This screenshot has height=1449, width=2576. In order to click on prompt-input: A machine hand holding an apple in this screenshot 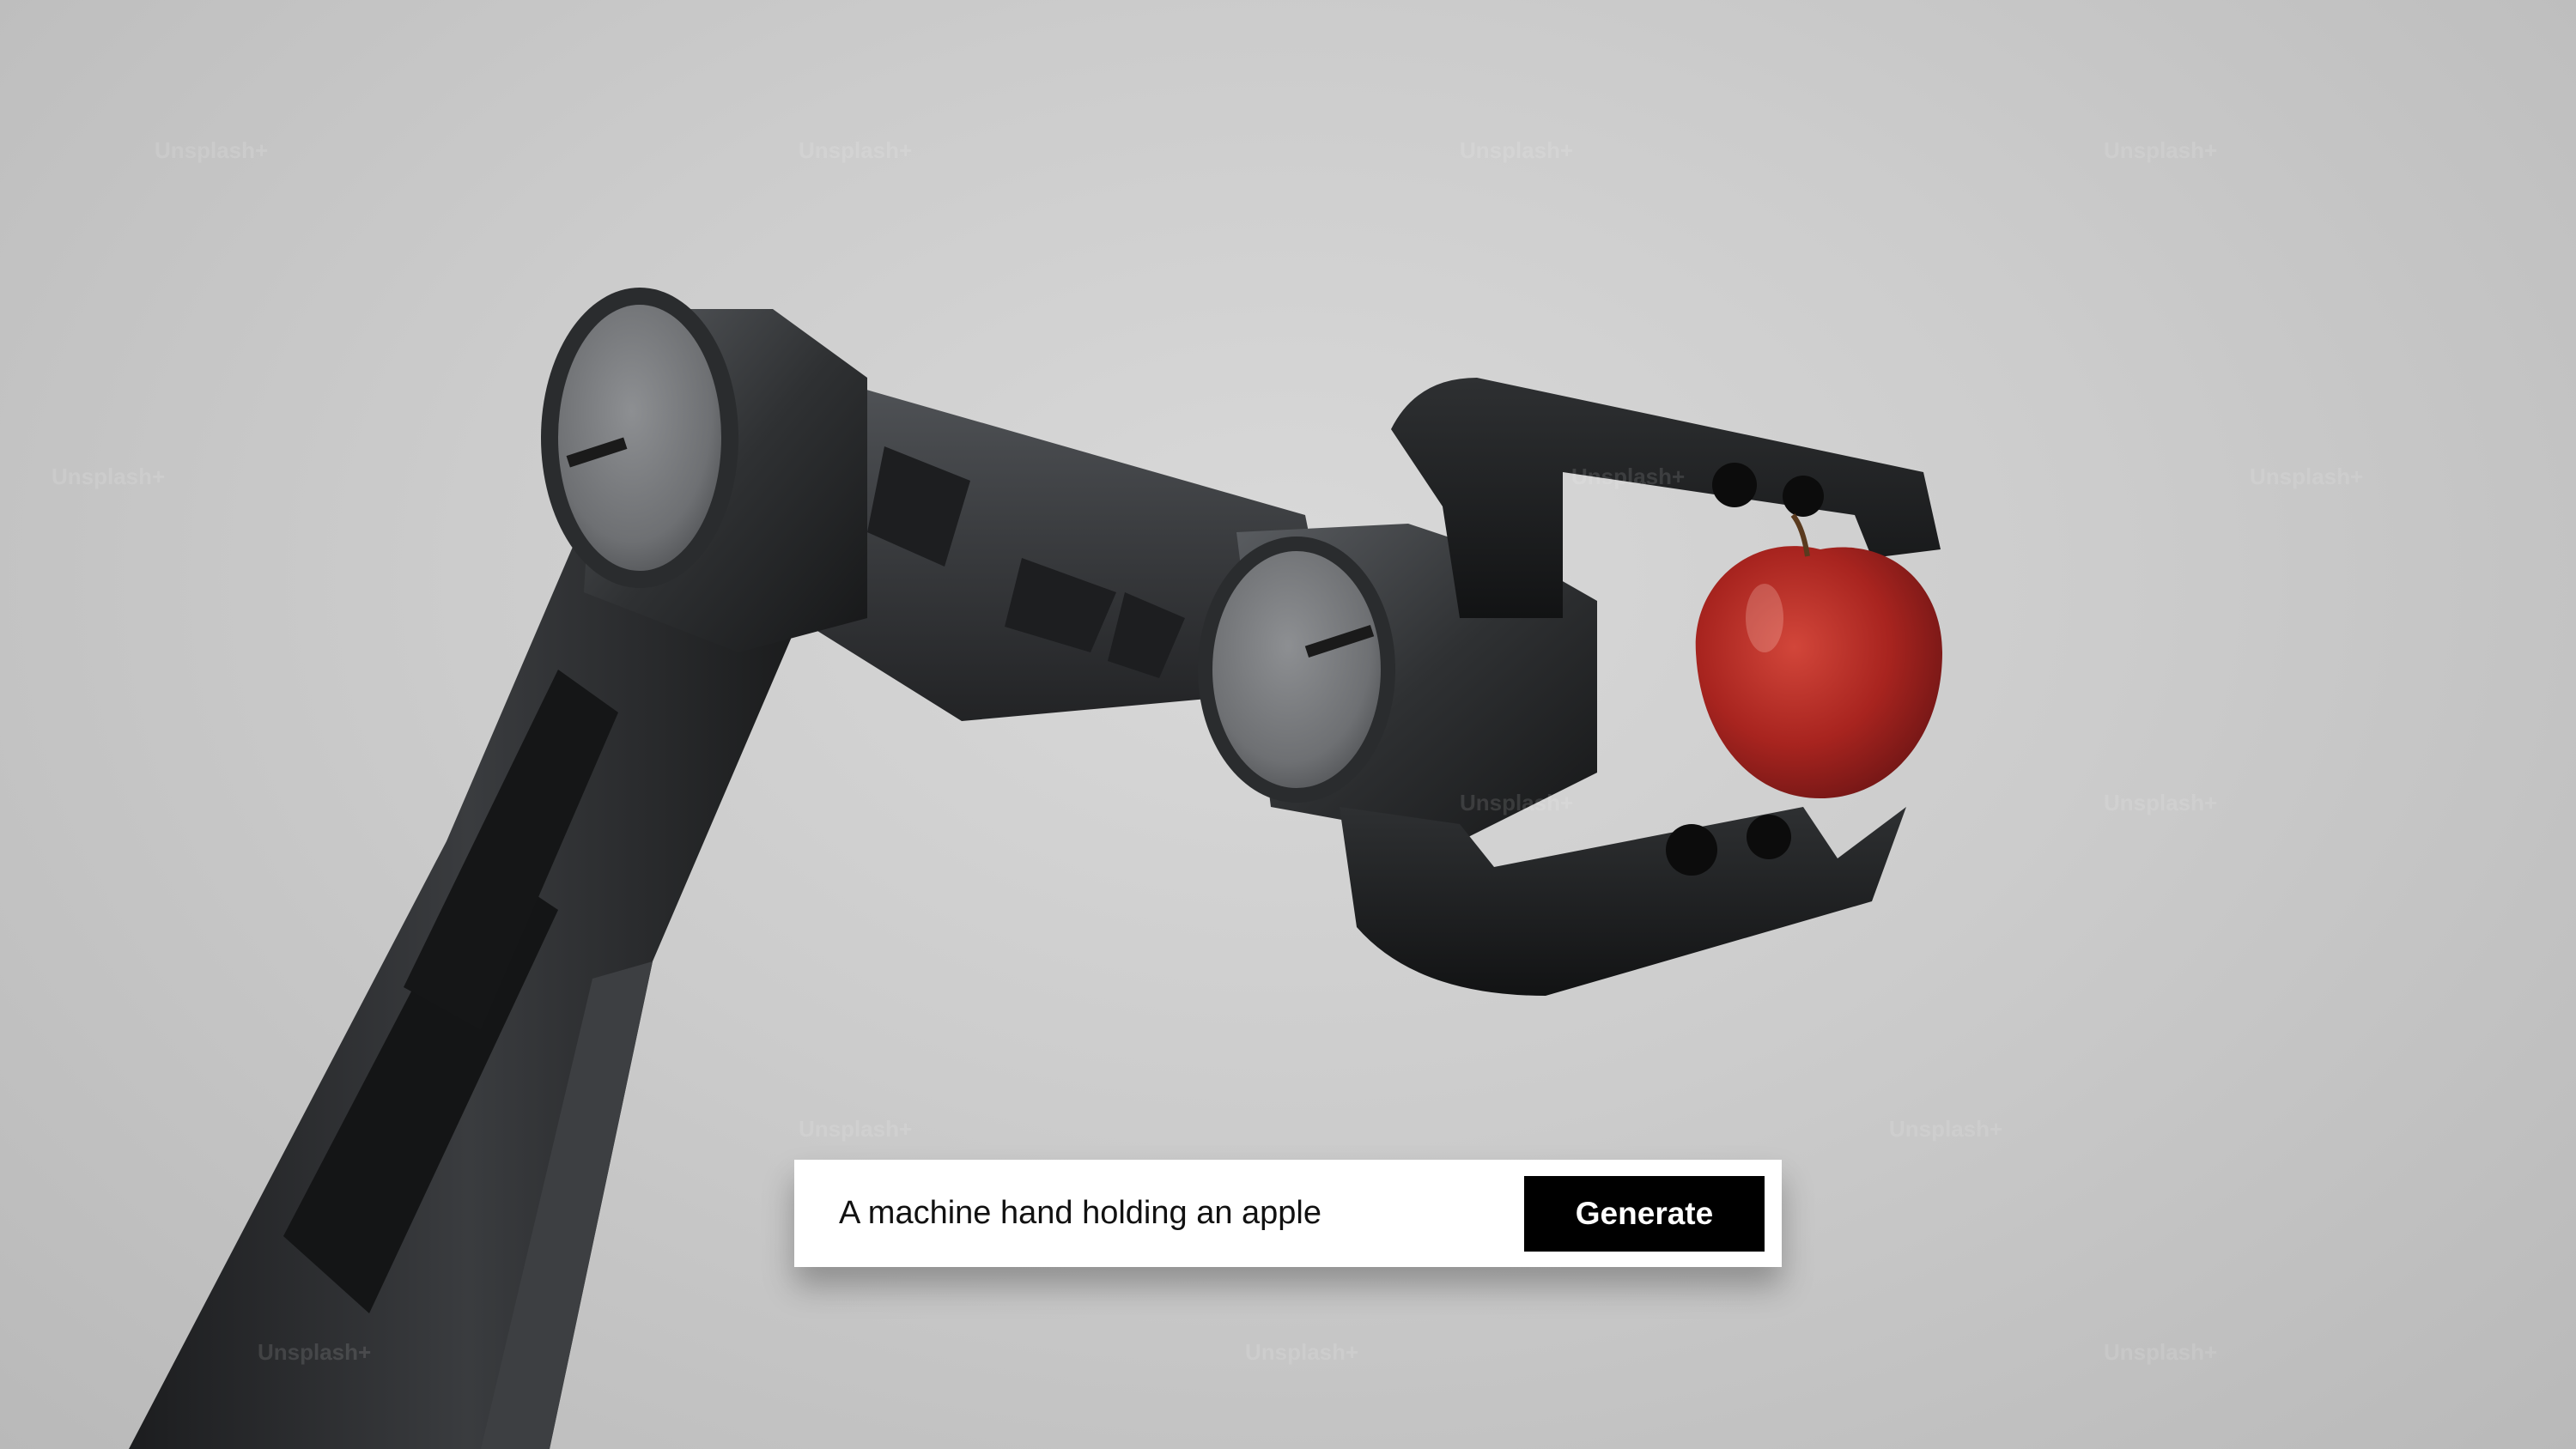, I will do `click(1181, 1213)`.